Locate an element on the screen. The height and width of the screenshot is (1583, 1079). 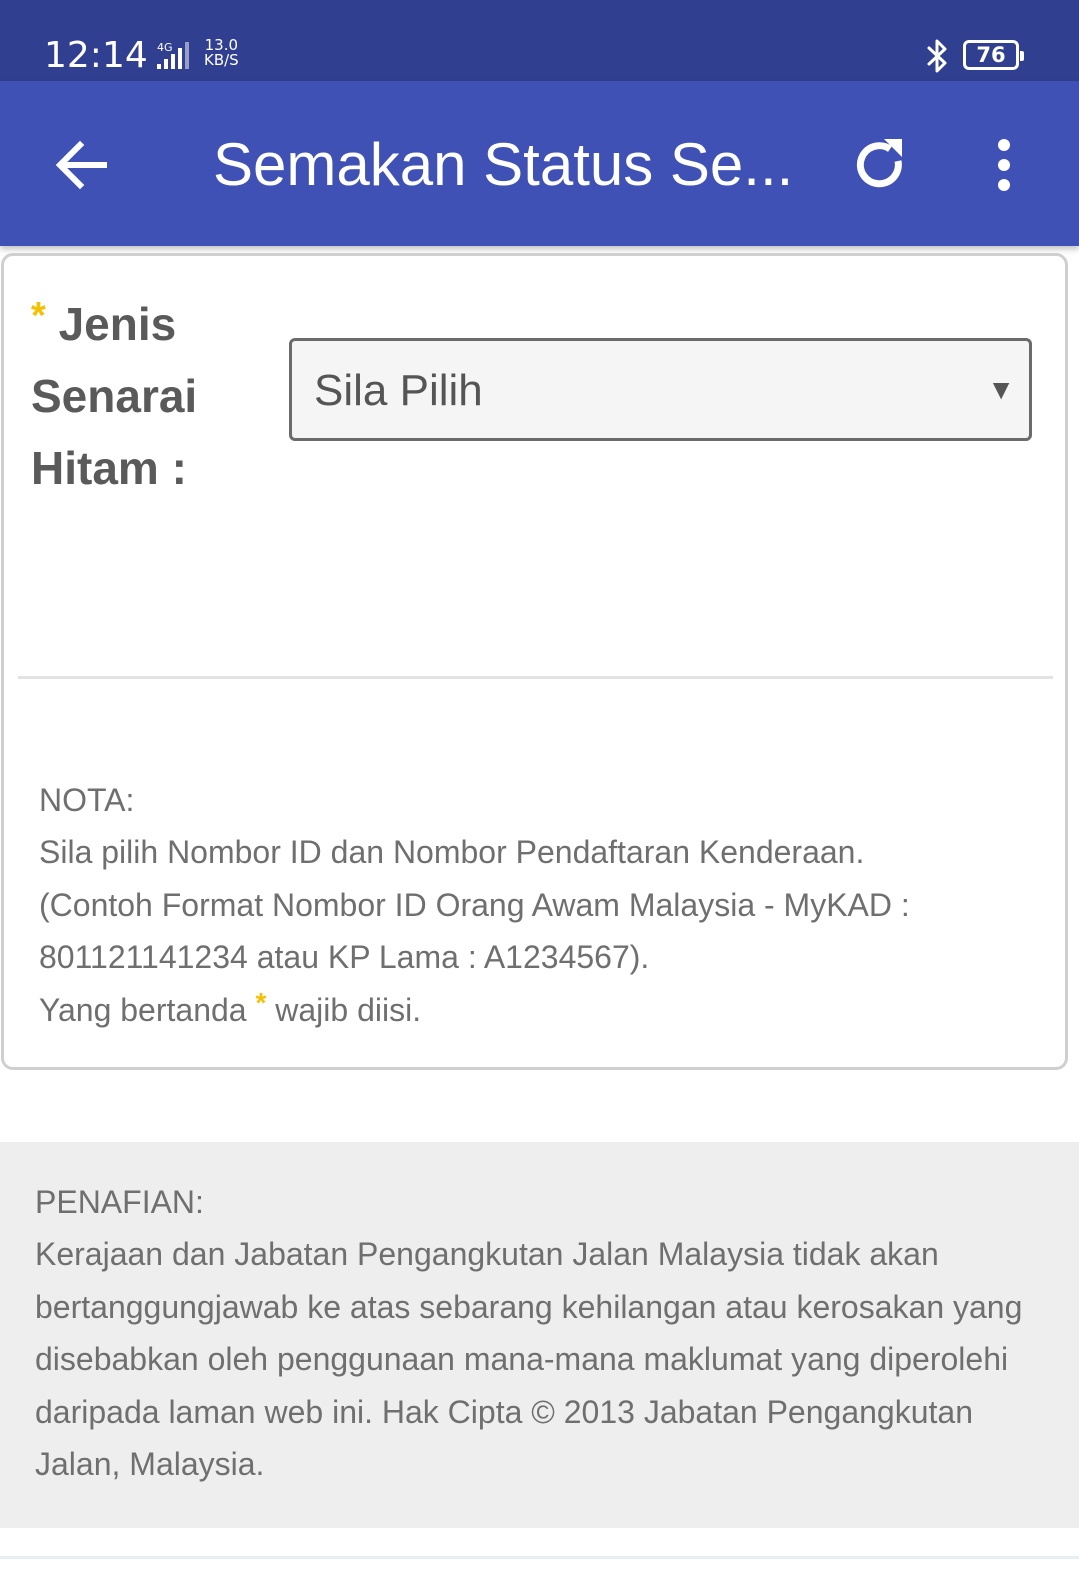
back-arrow-icon is located at coordinates (82, 165).